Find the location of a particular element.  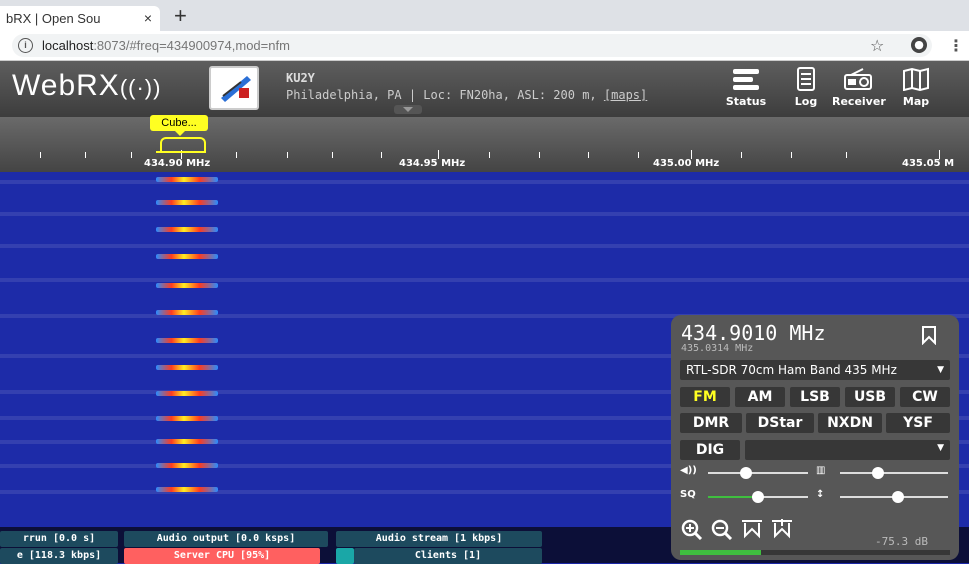

mode-lsb-button: LSB is located at coordinates (815, 397).